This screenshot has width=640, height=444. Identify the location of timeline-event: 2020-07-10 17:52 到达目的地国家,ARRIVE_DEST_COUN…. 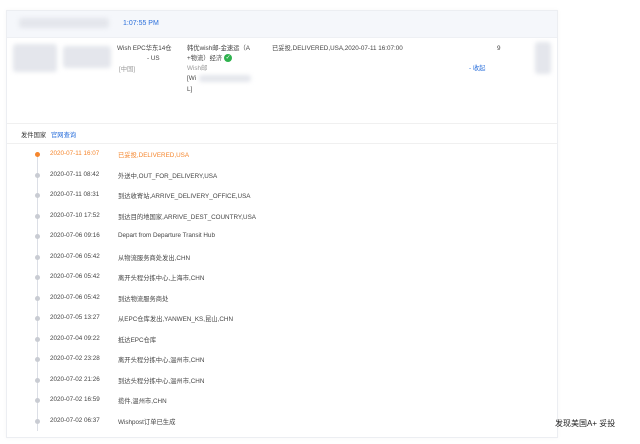
(282, 217).